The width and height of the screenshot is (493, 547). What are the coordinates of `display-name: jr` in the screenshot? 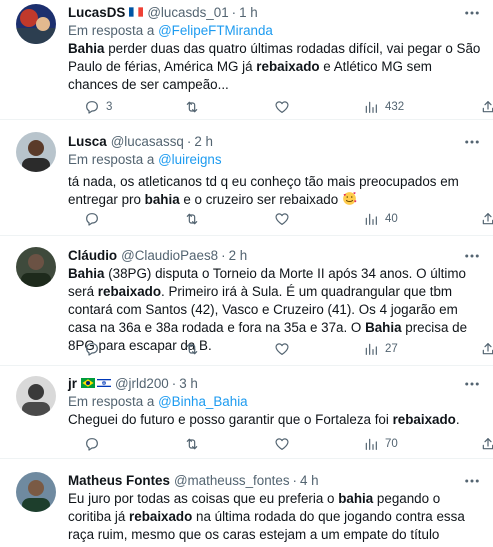 It's located at (72, 384).